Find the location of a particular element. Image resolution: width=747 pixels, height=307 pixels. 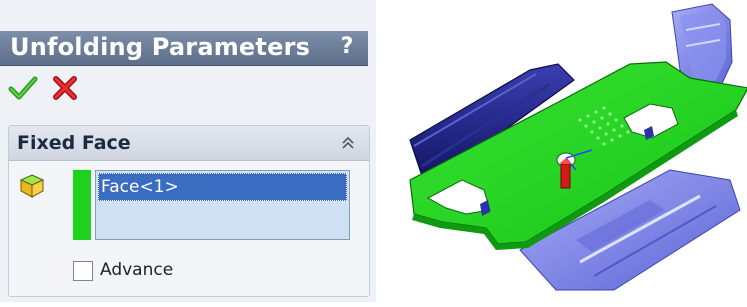

ok-button is located at coordinates (23, 88).